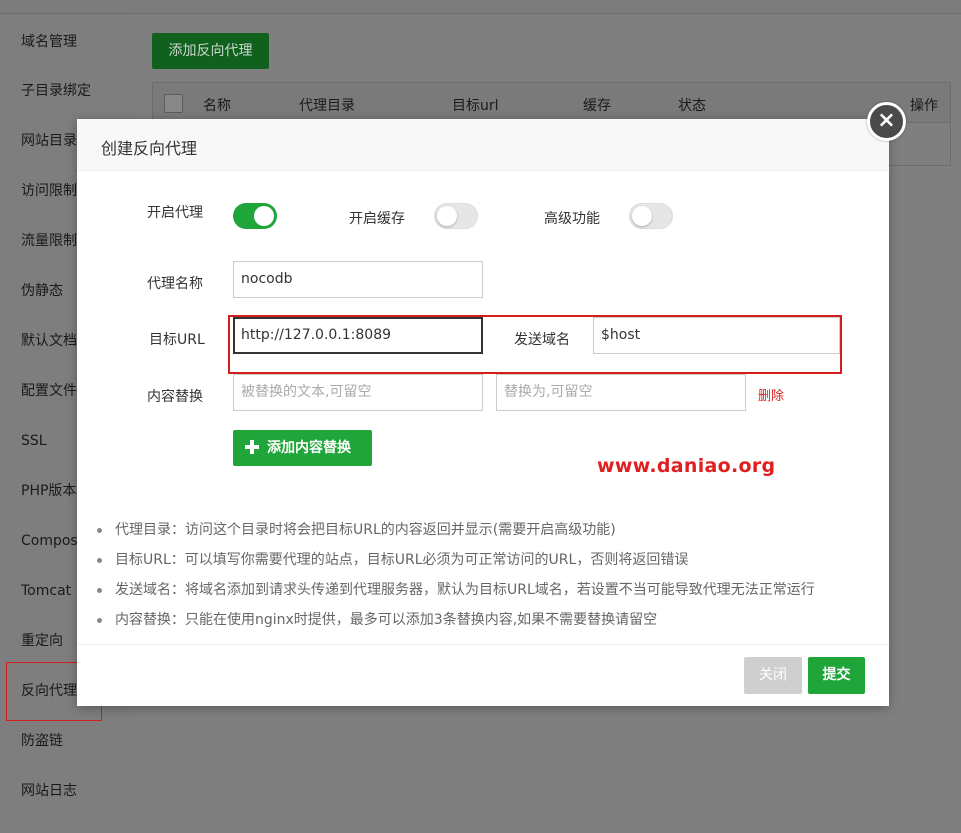 The image size is (961, 833). Describe the element at coordinates (77, 42) in the screenshot. I see `sidebar-item-domain: 域名管理` at that location.